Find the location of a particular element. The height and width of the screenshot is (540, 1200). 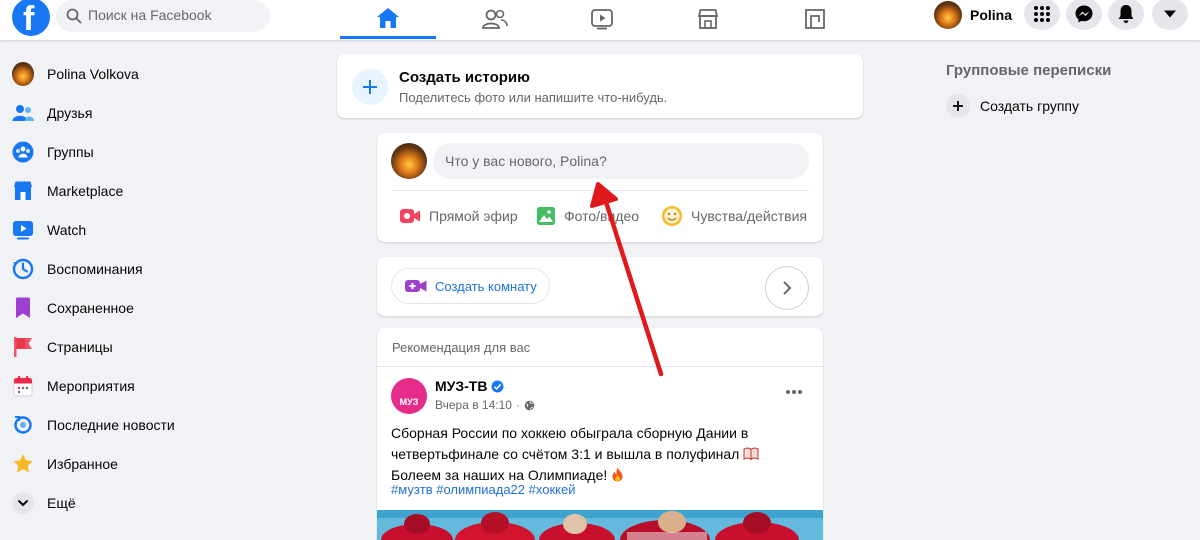

post-image is located at coordinates (600, 525).